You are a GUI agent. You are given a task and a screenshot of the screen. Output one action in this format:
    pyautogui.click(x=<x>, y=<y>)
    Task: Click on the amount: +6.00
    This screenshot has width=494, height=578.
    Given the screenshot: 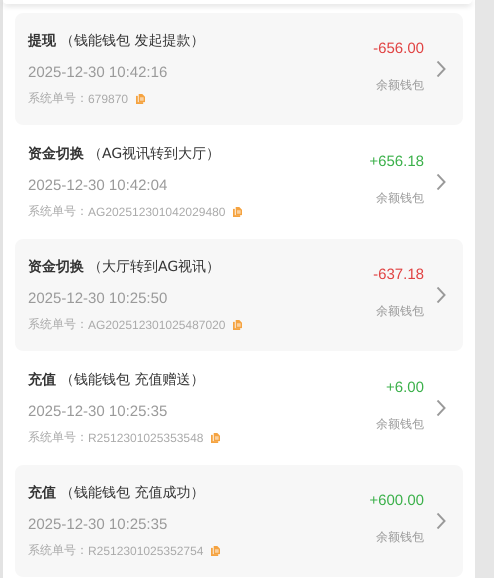 What is the action you would take?
    pyautogui.click(x=405, y=387)
    